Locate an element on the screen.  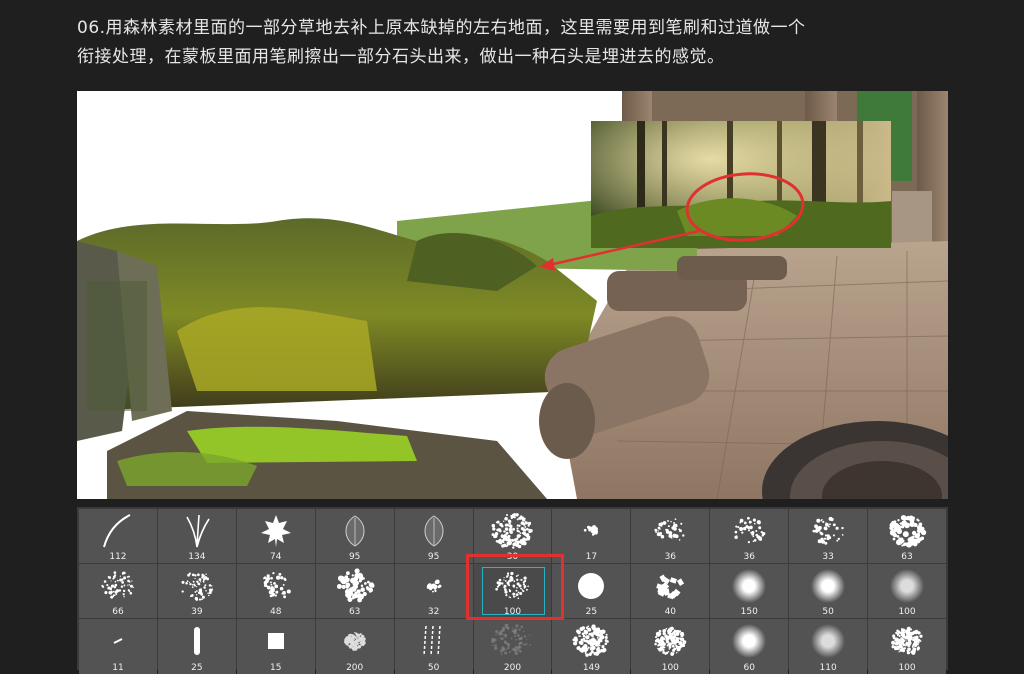
brush-preset-3: 74 is located at coordinates (275, 536).